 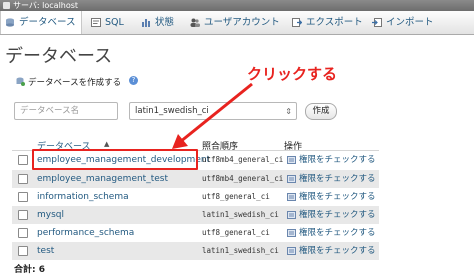 What do you see at coordinates (410, 22) in the screenshot?
I see `tab-label: インポート` at bounding box center [410, 22].